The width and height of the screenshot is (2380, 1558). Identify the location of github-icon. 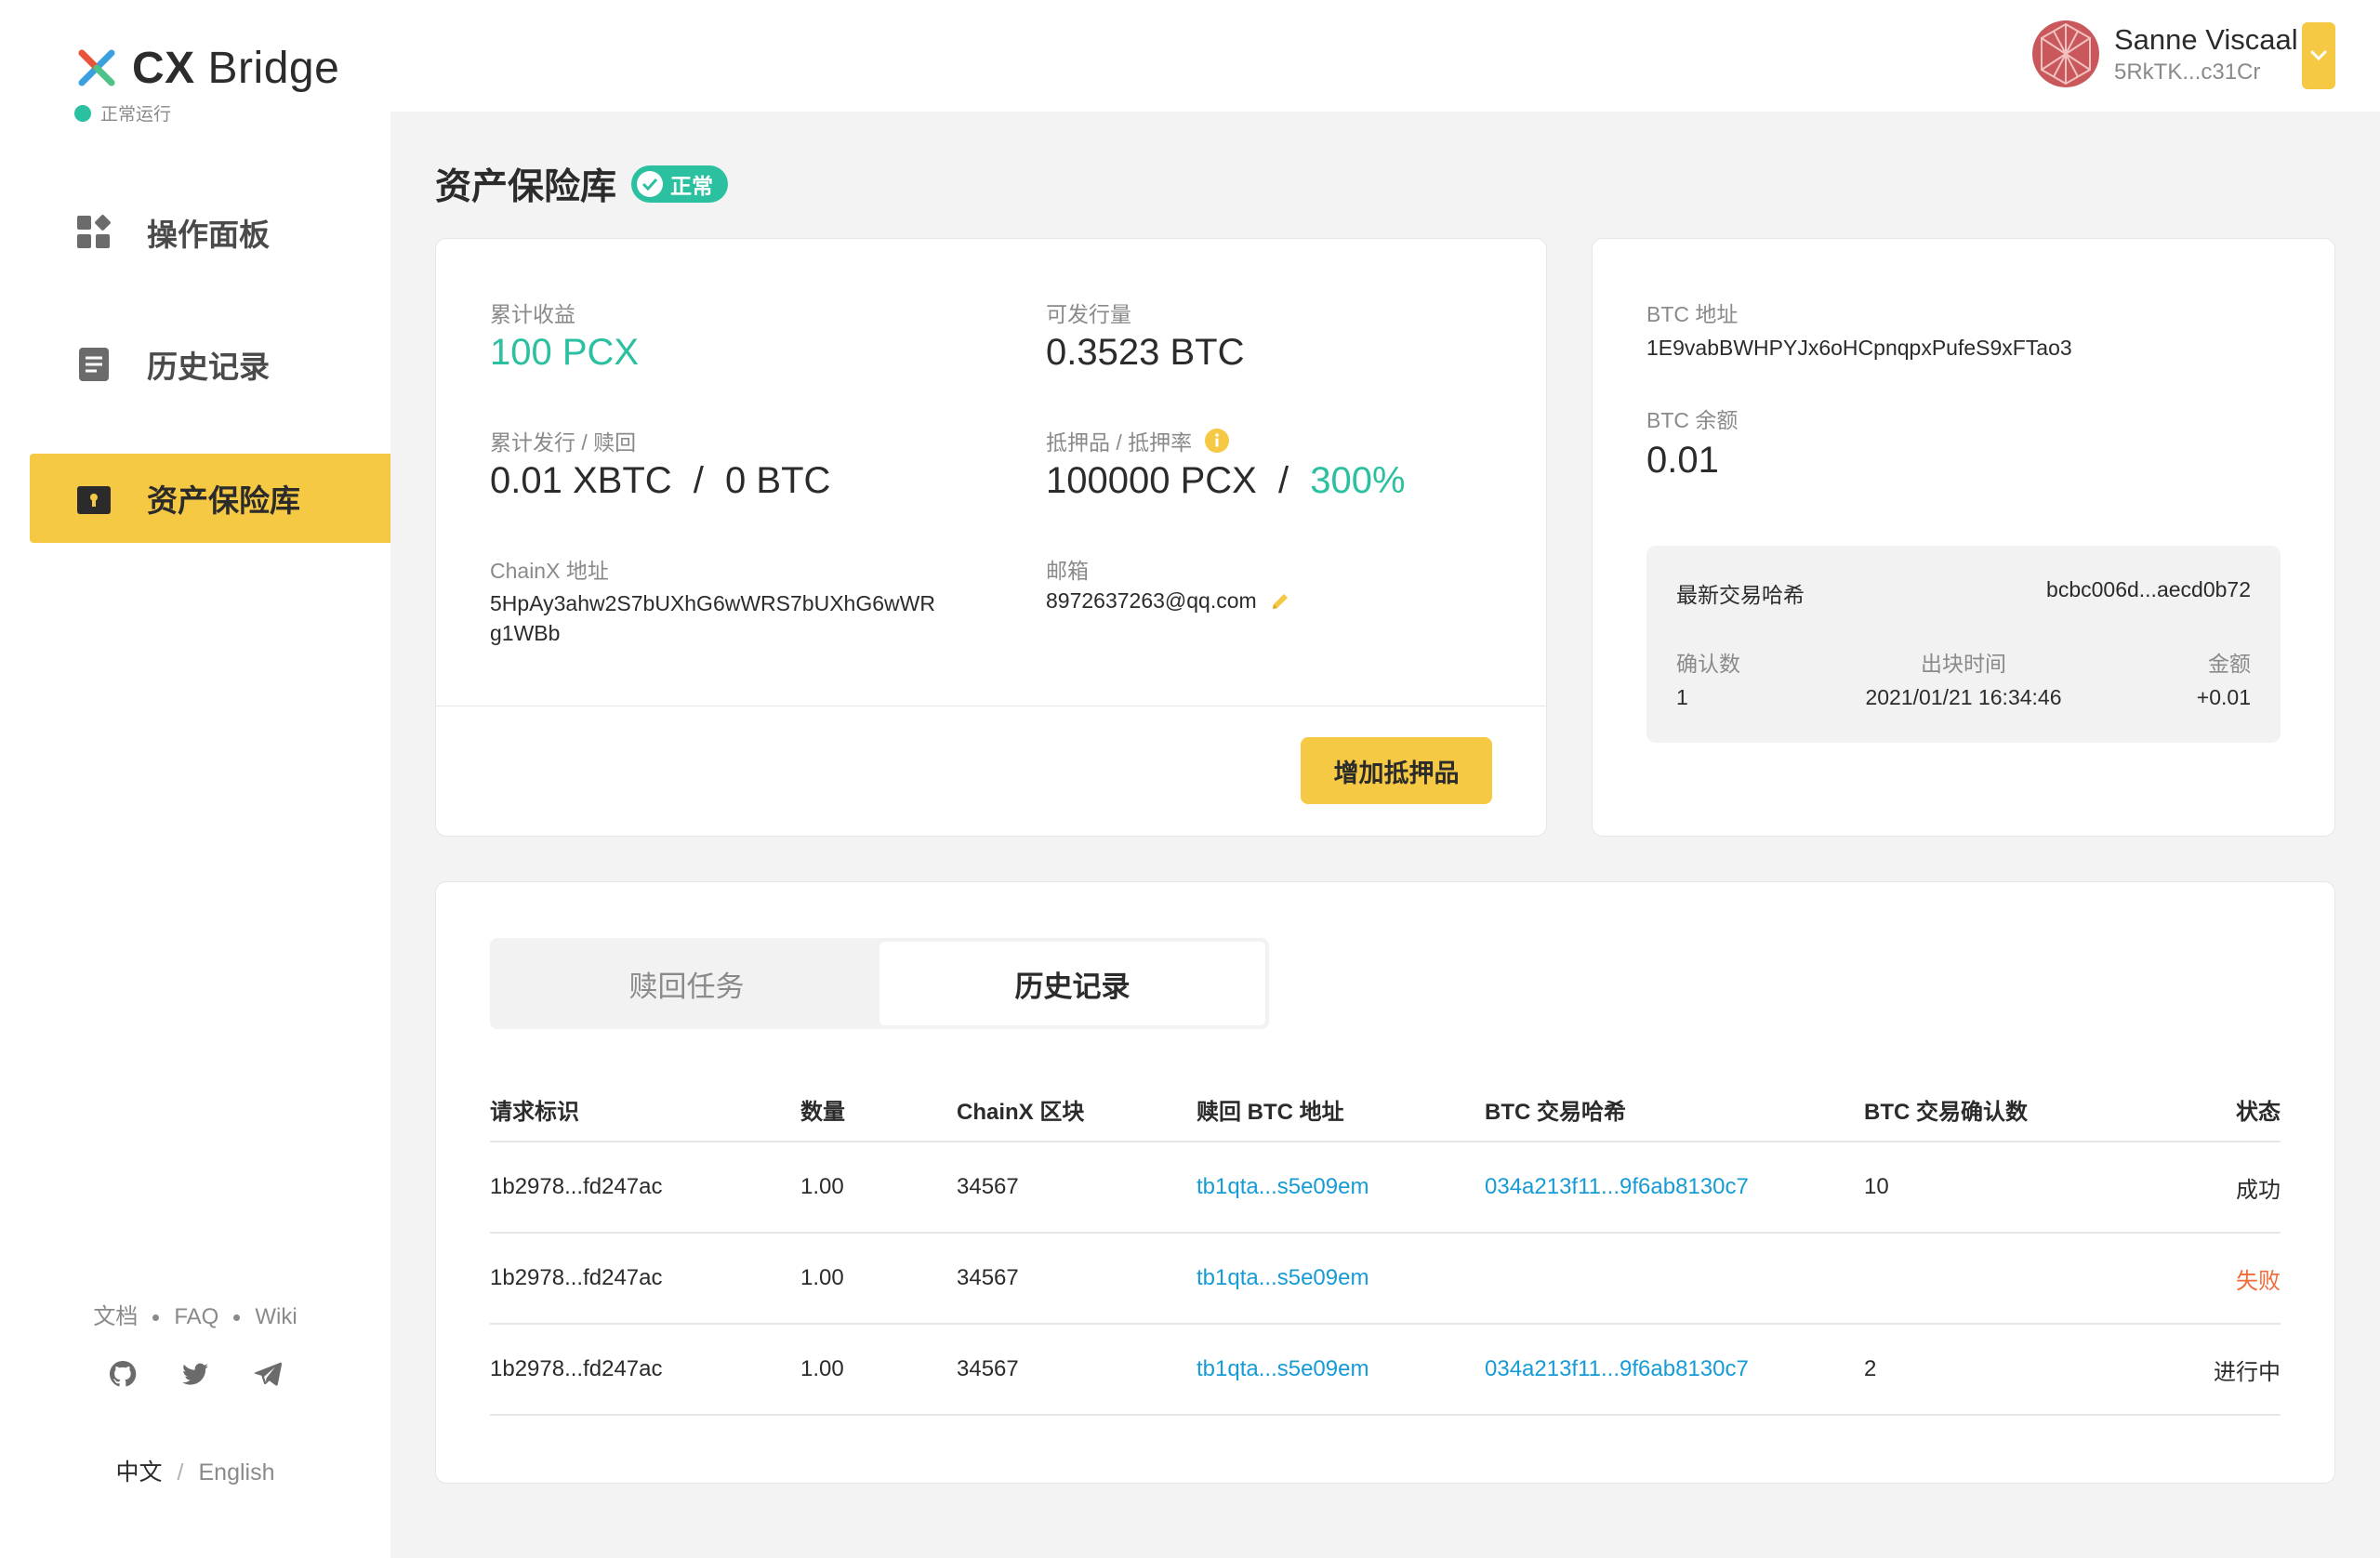
(123, 1374).